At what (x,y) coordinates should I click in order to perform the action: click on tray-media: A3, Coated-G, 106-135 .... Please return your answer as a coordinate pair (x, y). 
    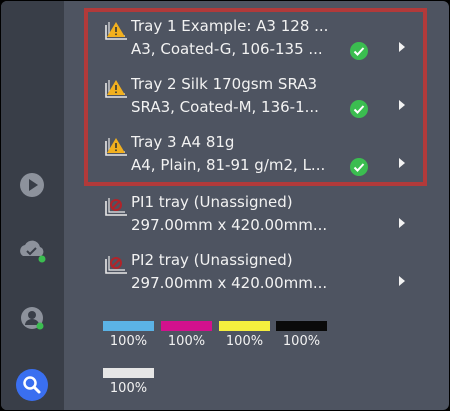
    Looking at the image, I should click on (227, 49).